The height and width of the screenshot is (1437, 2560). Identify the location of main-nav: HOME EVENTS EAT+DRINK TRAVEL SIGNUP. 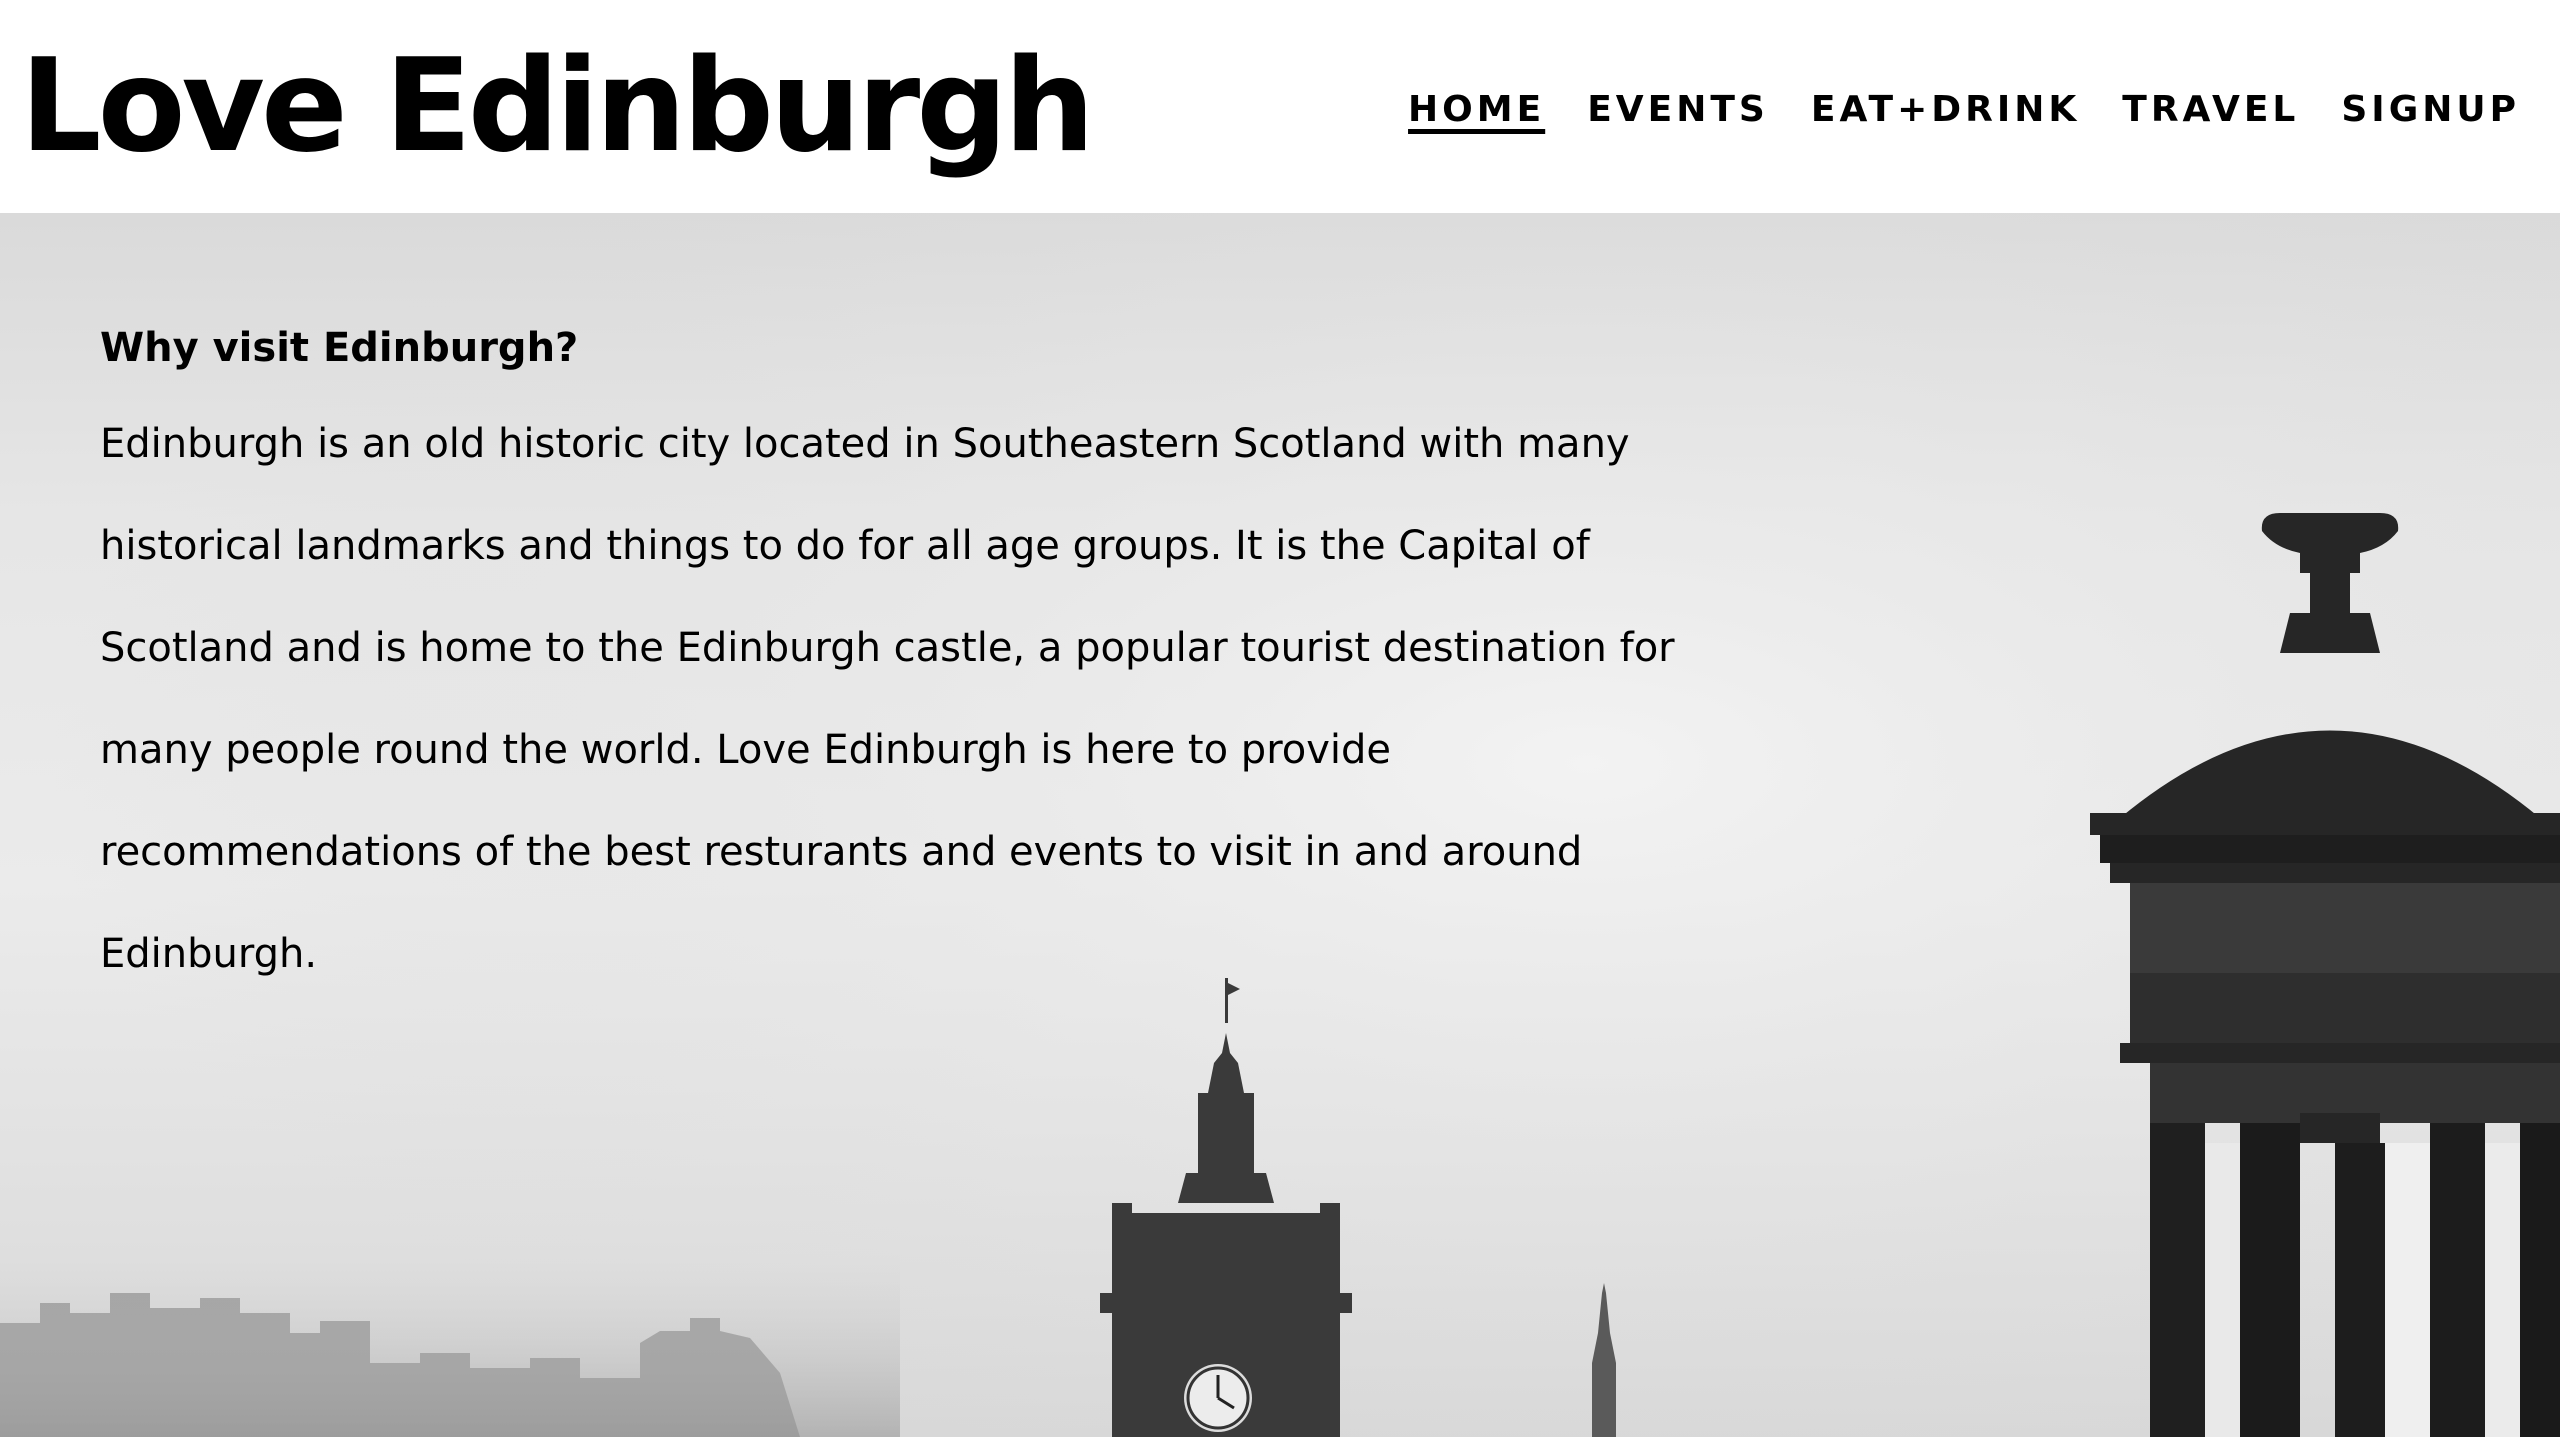
(1964, 110).